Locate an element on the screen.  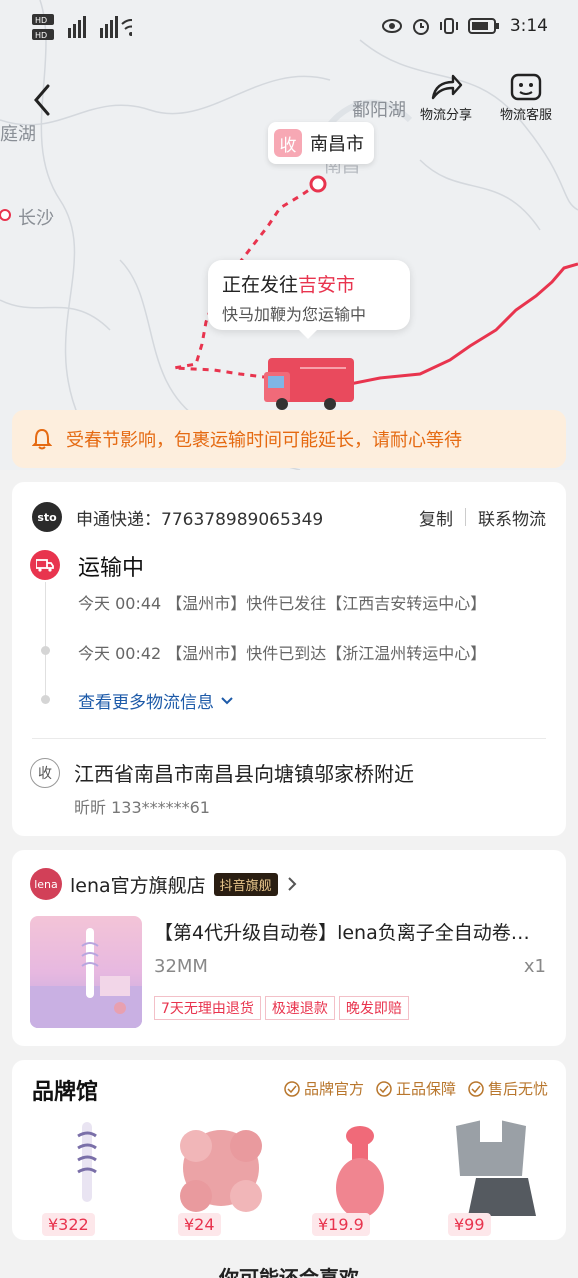
bubble-headline: 正在发往吉安市 is located at coordinates (309, 283).